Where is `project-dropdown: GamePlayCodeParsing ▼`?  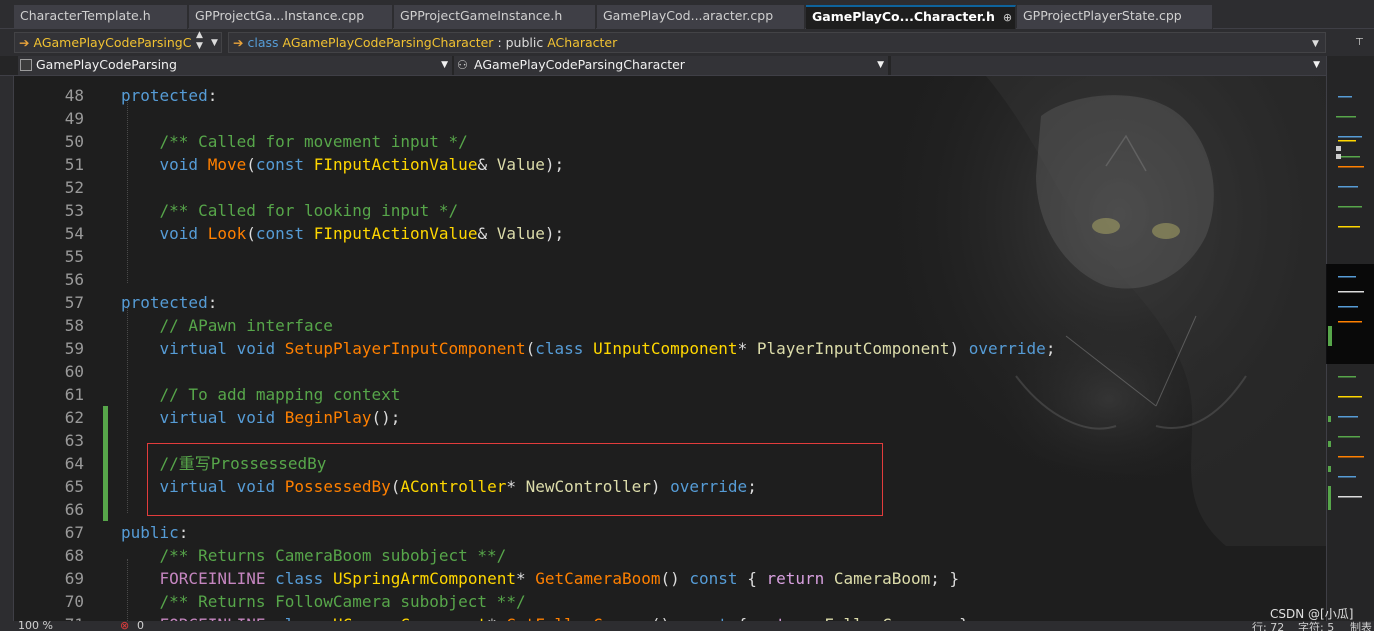
project-dropdown: GamePlayCodeParsing ▼ is located at coordinates (235, 65).